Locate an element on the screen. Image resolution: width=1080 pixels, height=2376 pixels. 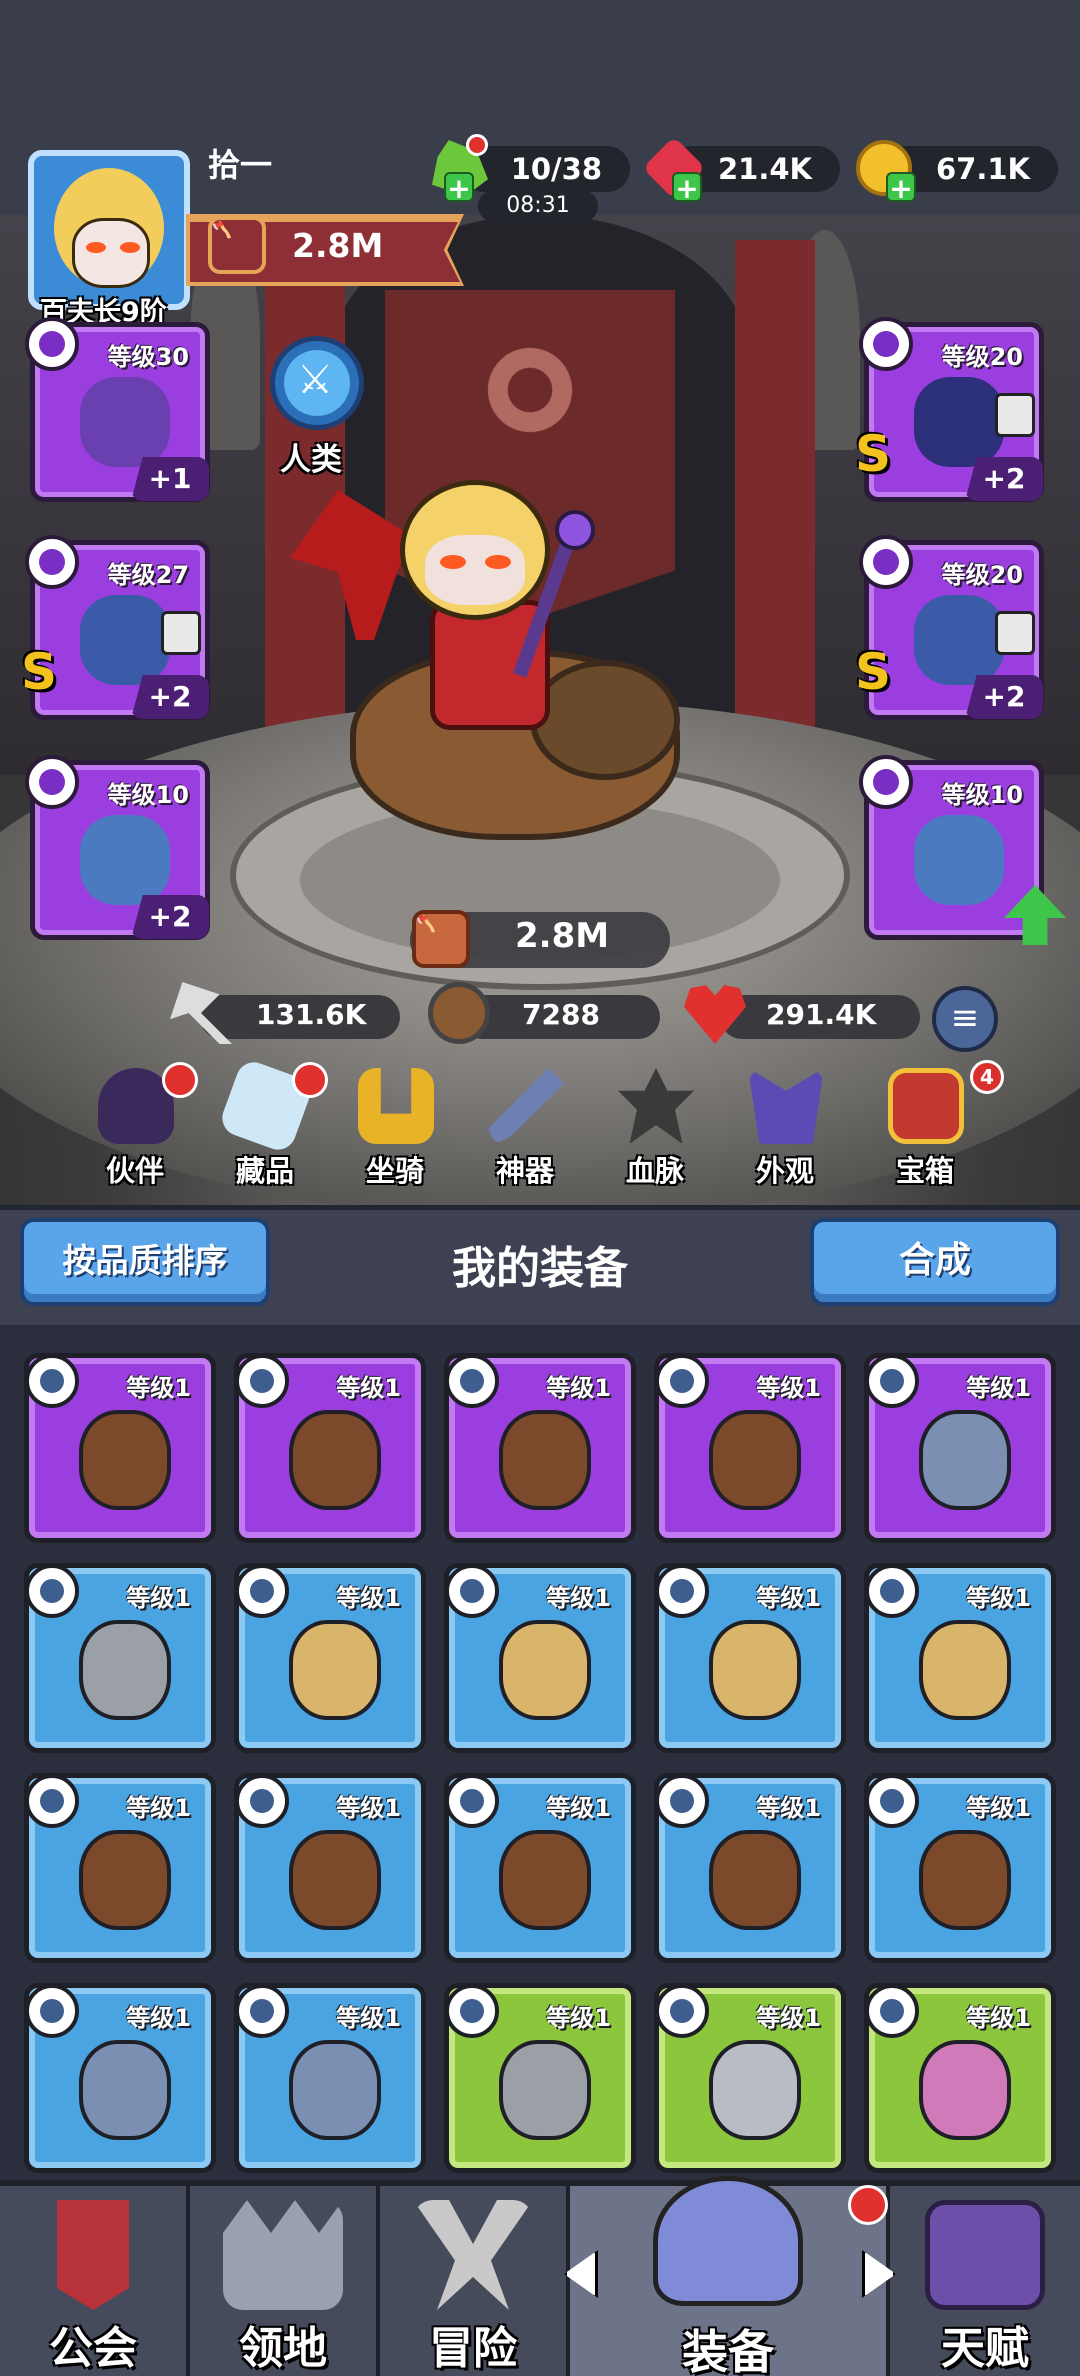
mount-head is located at coordinates (605, 720).